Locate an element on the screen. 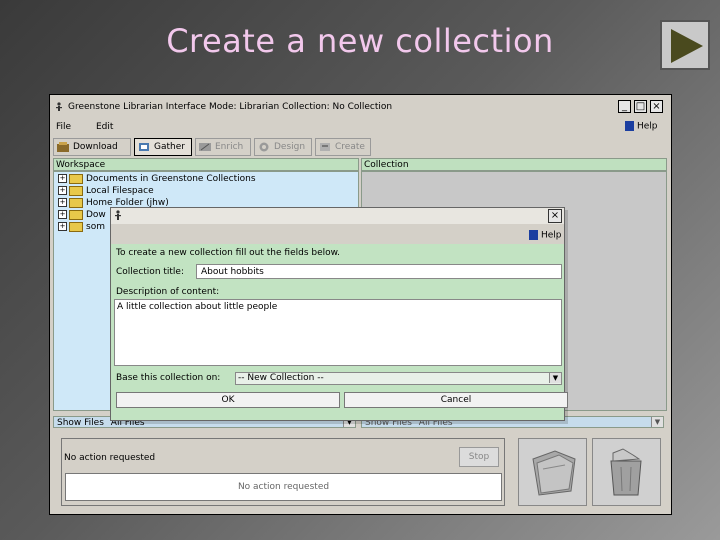 The image size is (720, 540). ok-button: OK is located at coordinates (228, 400).